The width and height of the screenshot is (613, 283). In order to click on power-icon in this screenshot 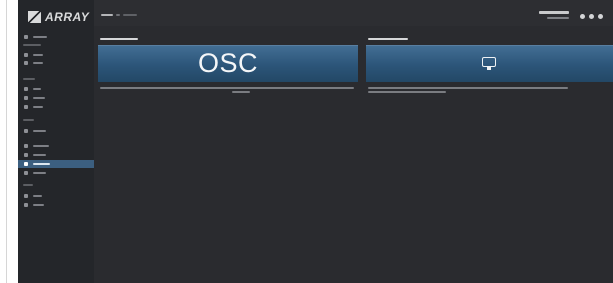, I will do `click(600, 16)`.